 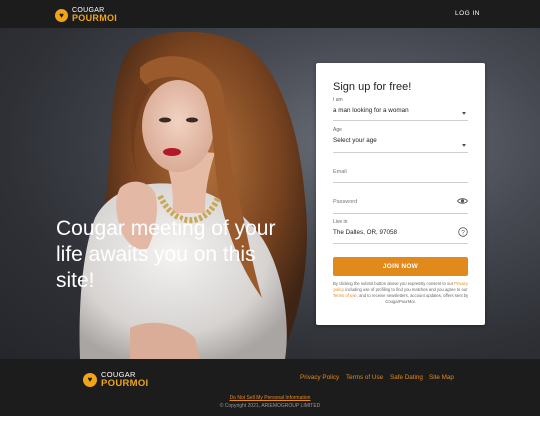 I want to click on footer-link-terms: Terms of Use, so click(x=364, y=377).